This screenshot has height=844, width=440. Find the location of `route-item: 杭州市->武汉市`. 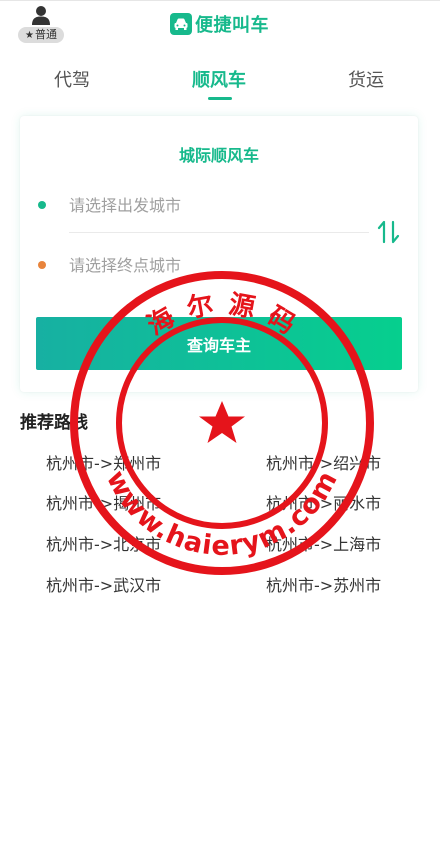

route-item: 杭州市->武汉市 is located at coordinates (103, 584).